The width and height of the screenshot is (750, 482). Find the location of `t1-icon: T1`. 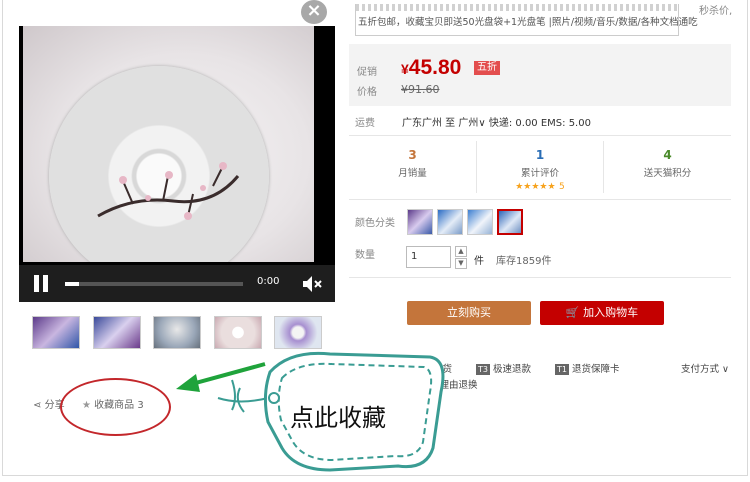

t1-icon: T1 is located at coordinates (562, 369).